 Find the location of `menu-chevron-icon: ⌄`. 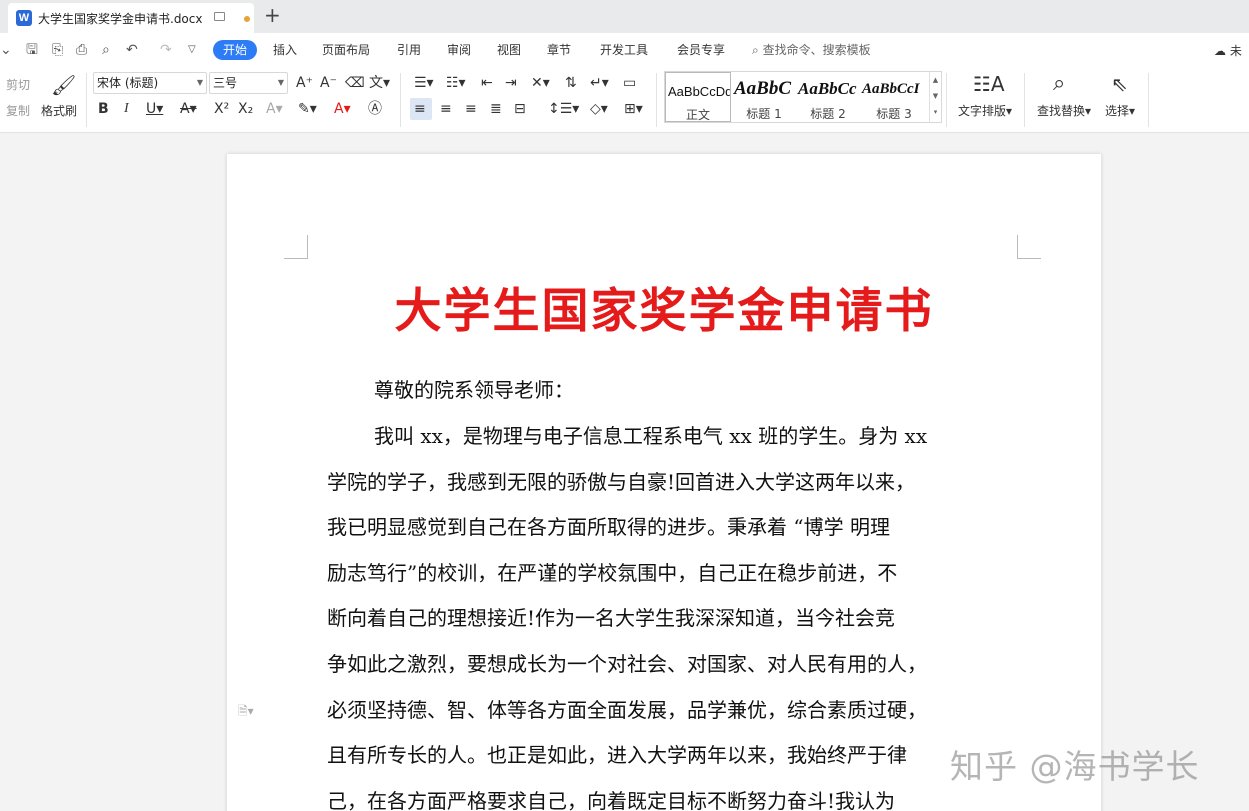

menu-chevron-icon: ⌄ is located at coordinates (6, 50).